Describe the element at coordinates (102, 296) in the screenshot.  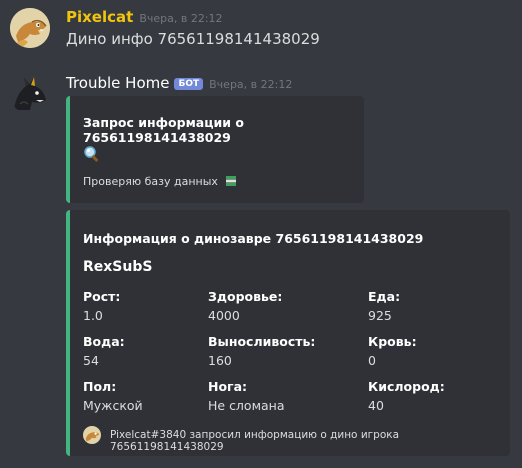
I see `field-name: Рост:` at that location.